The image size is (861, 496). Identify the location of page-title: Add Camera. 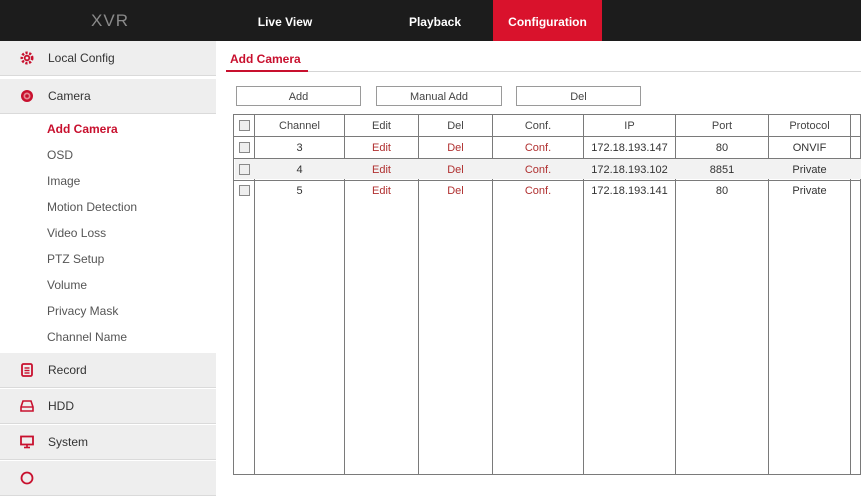
(265, 59).